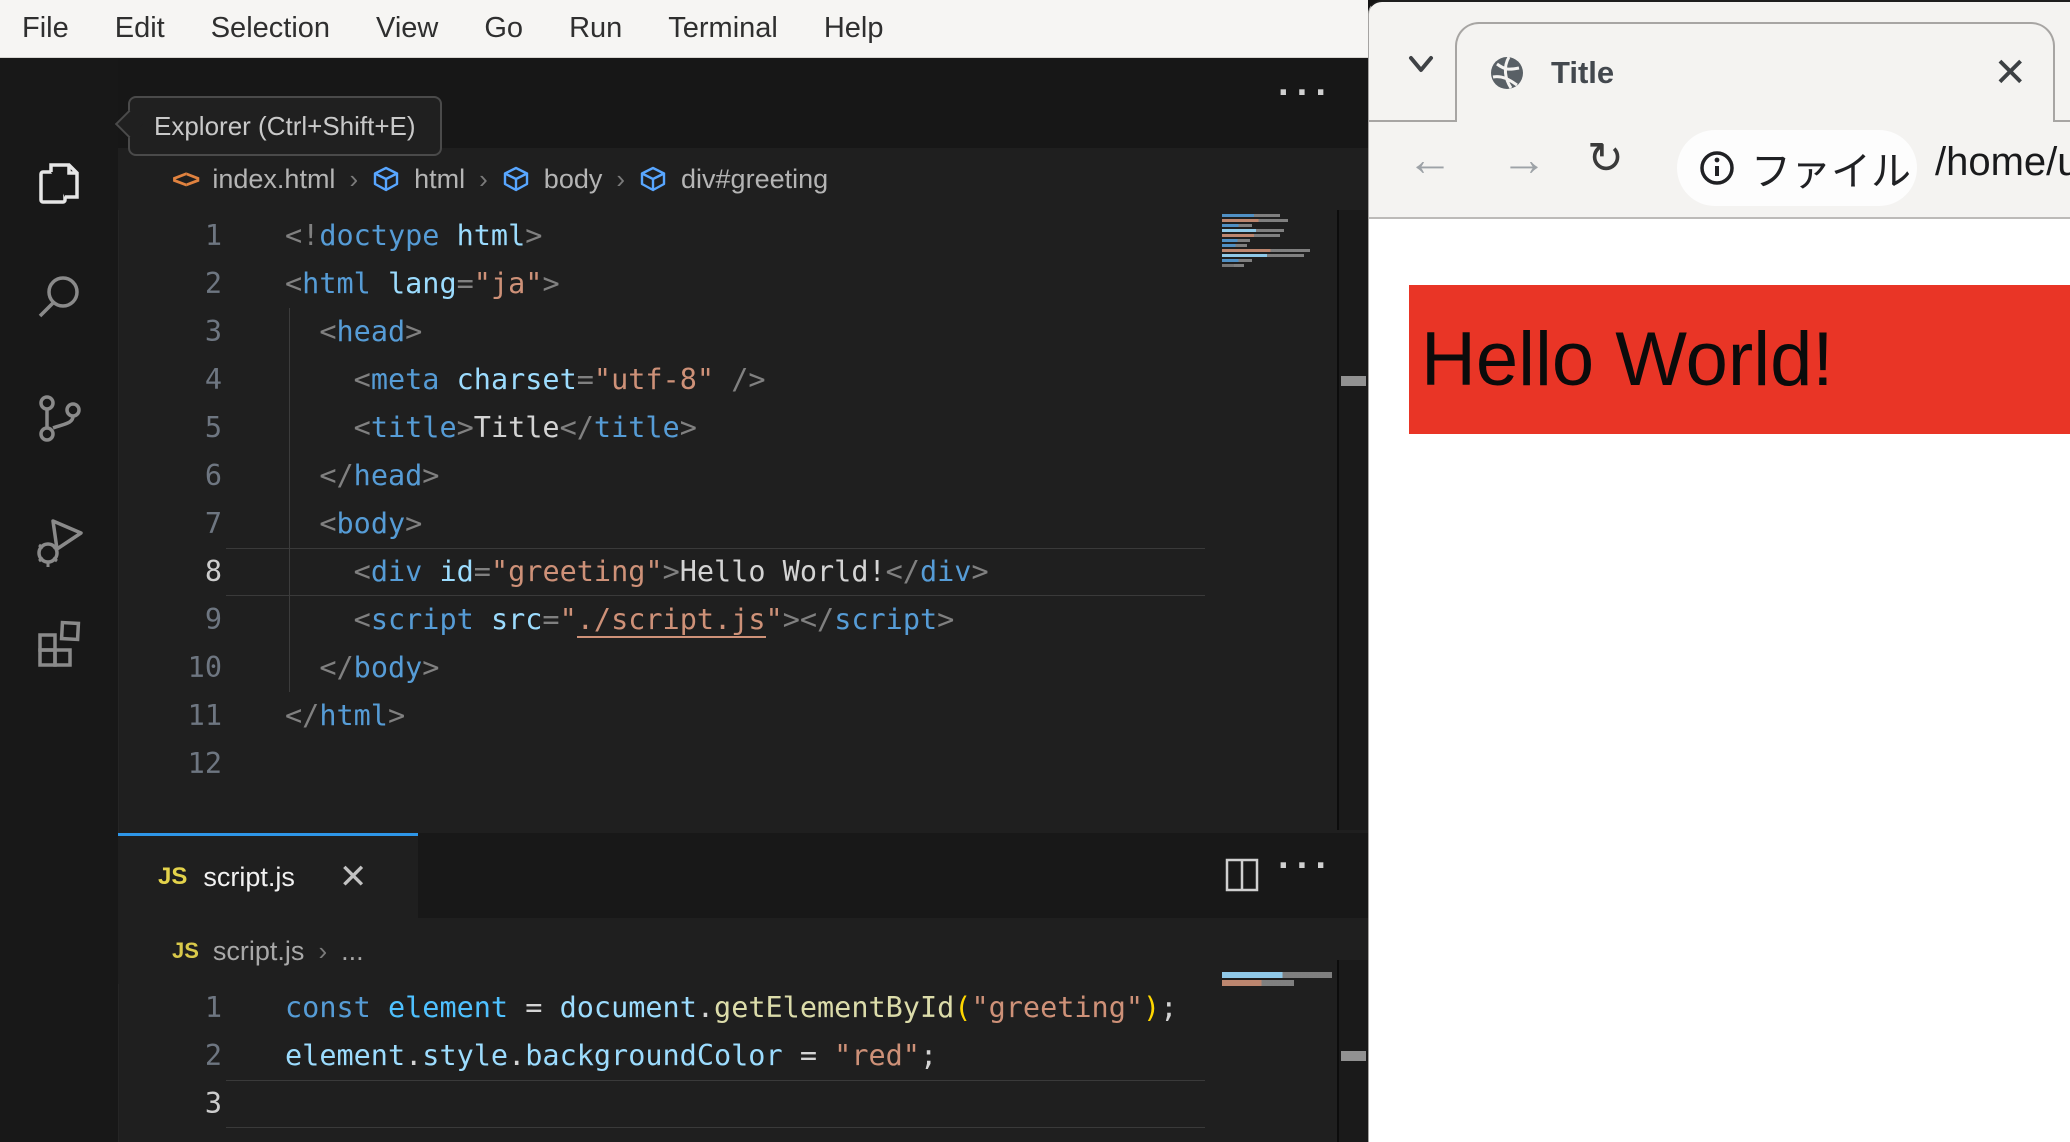 The width and height of the screenshot is (2070, 1142). Describe the element at coordinates (213, 571) in the screenshot. I see `line-number: 8` at that location.